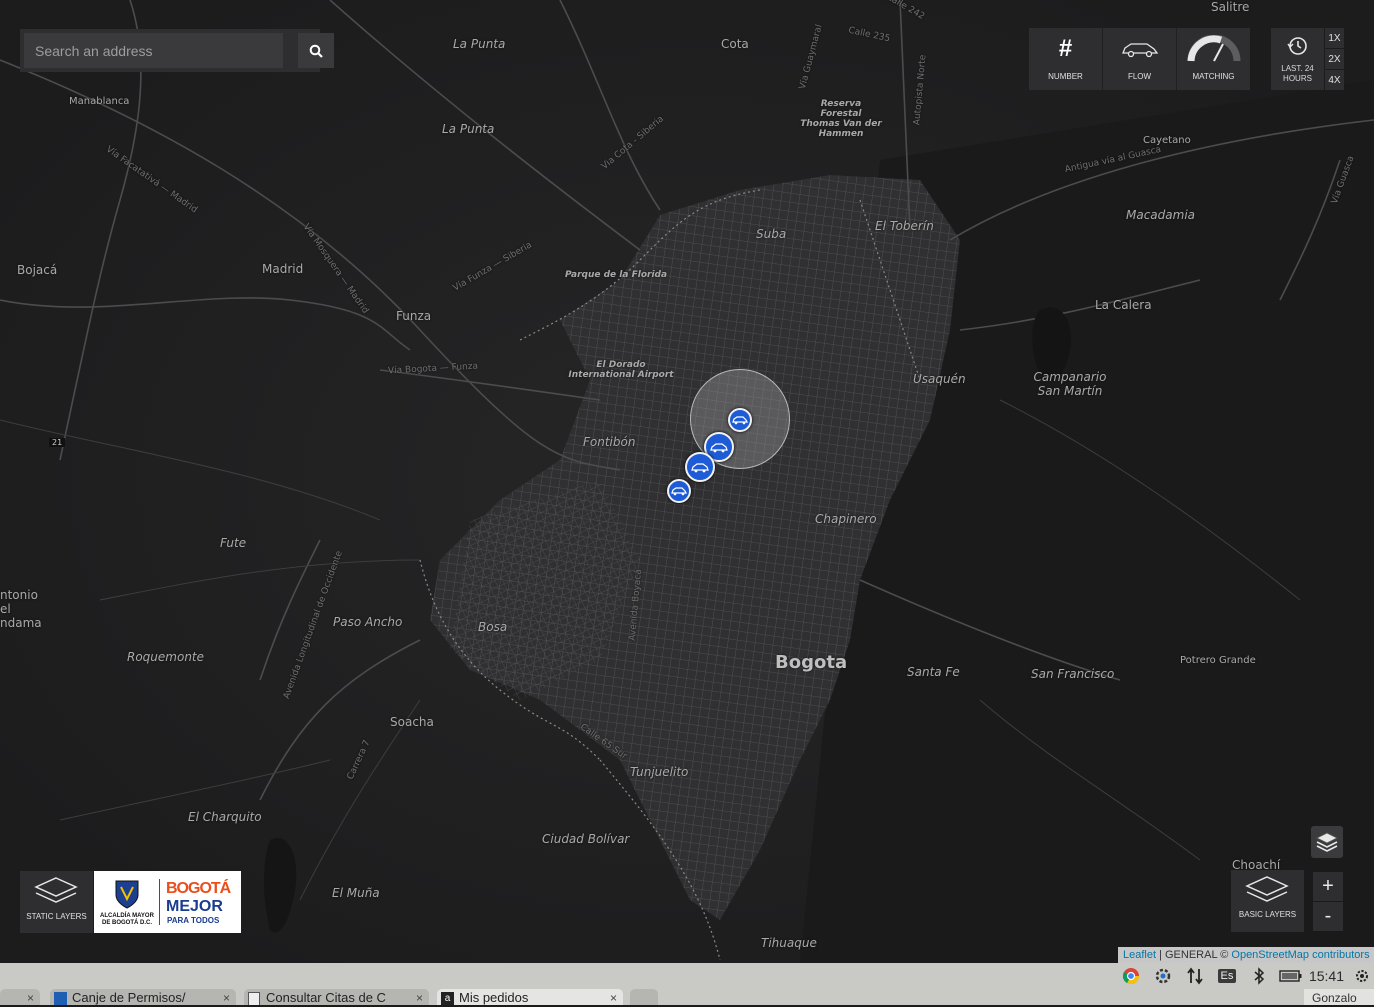 This screenshot has height=1007, width=1374. Describe the element at coordinates (37, 270) in the screenshot. I see `place-label: Bojacá` at that location.